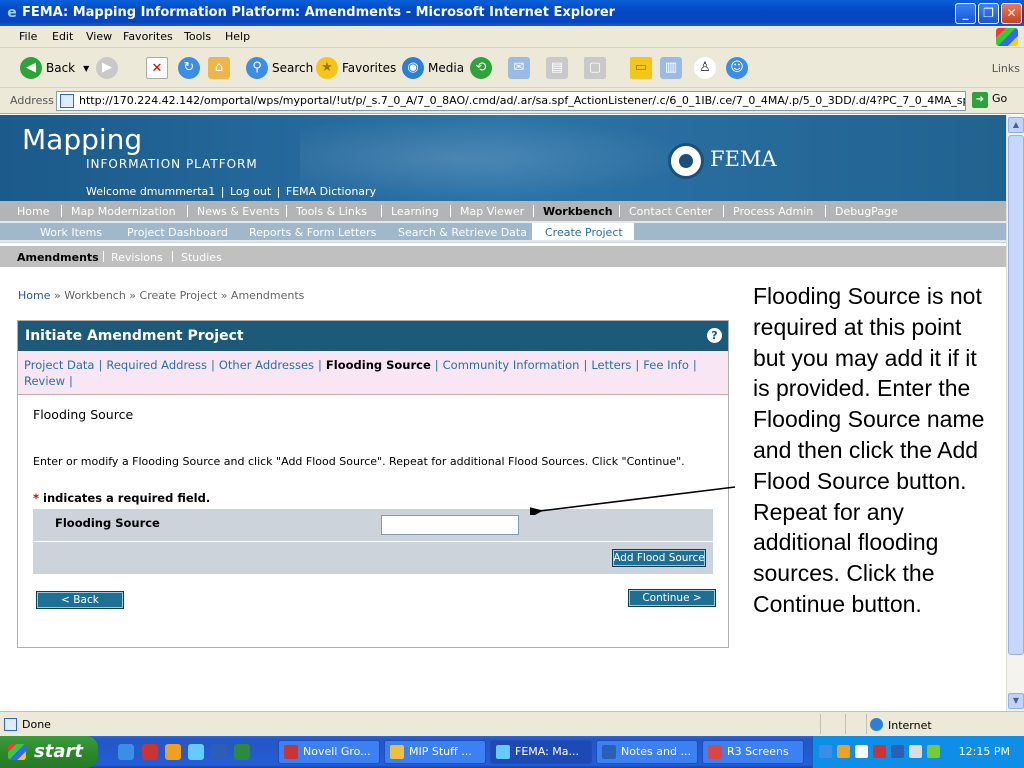 The width and height of the screenshot is (1024, 768). What do you see at coordinates (673, 68) in the screenshot?
I see `research-button: ▥` at bounding box center [673, 68].